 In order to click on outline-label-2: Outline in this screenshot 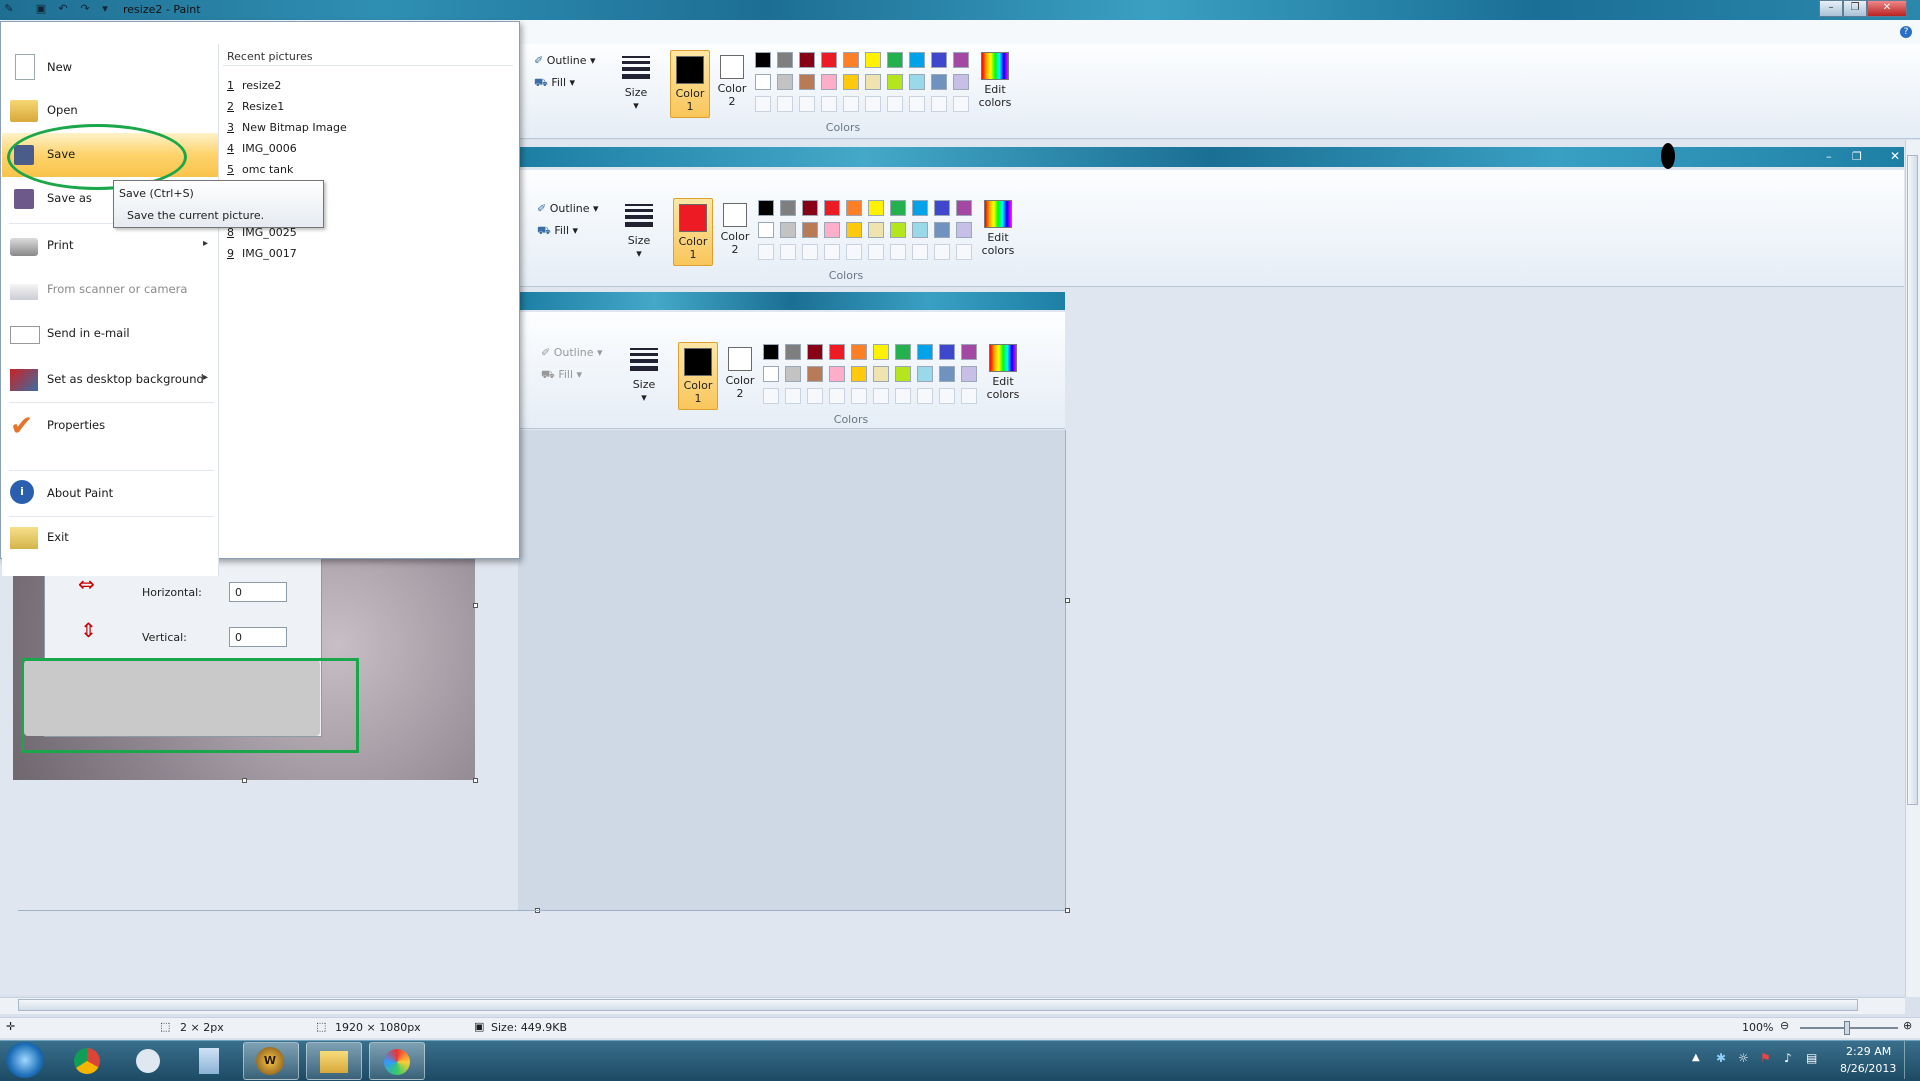, I will do `click(569, 208)`.